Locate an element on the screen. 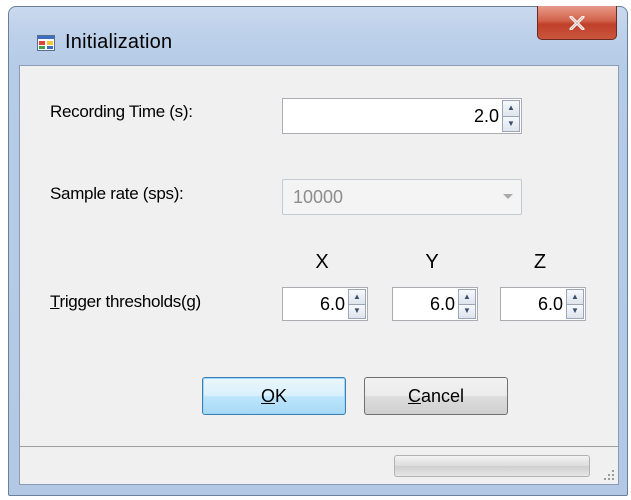 The width and height of the screenshot is (631, 500). sample-rate-combobox: 10000 is located at coordinates (402, 197).